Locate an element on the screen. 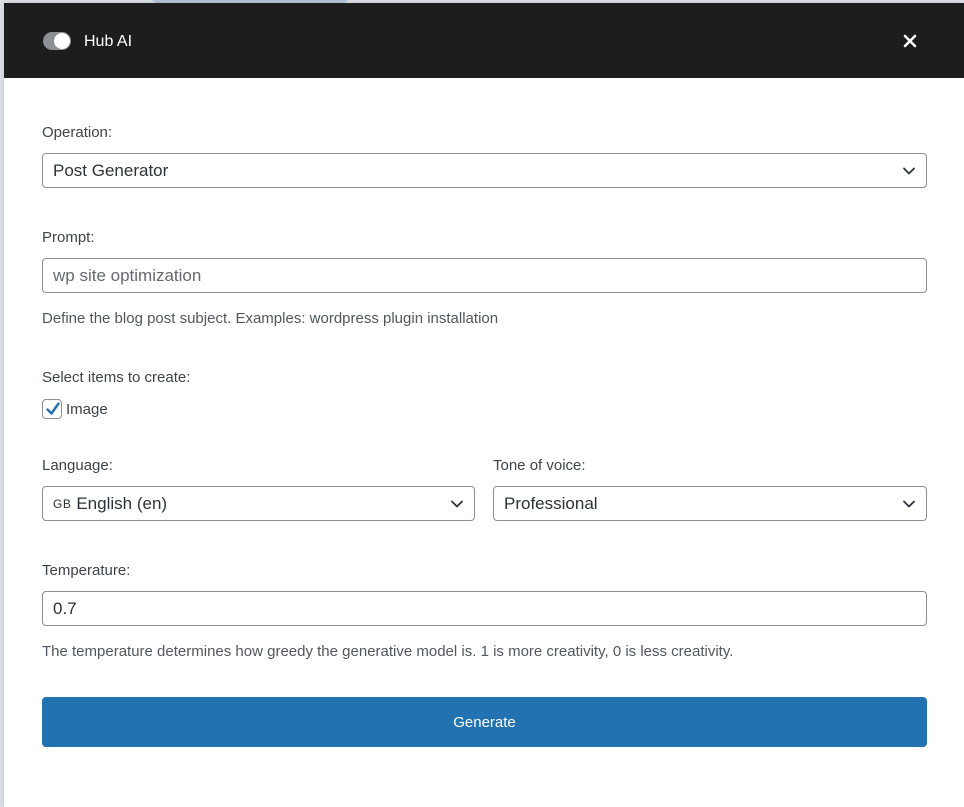 The height and width of the screenshot is (807, 964). tone-select: Professional is located at coordinates (710, 503).